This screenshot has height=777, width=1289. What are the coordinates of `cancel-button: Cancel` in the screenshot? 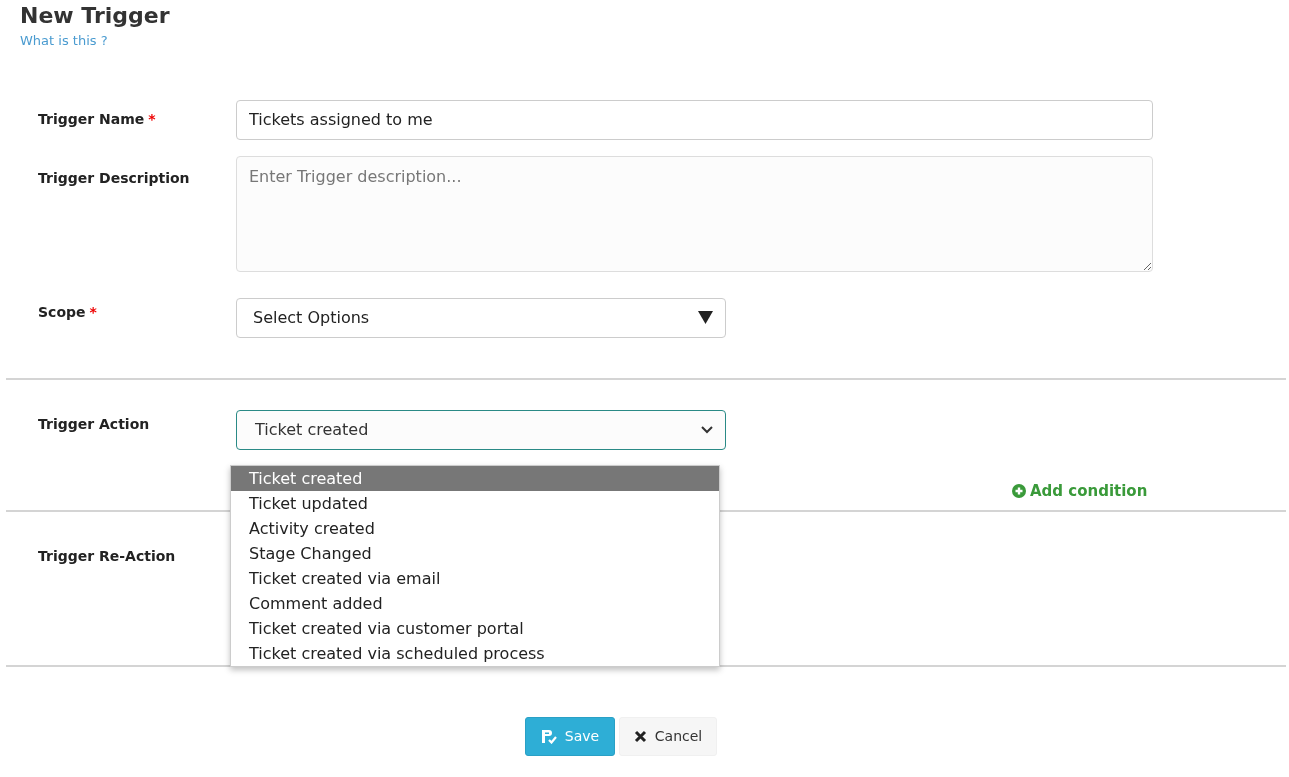 It's located at (668, 736).